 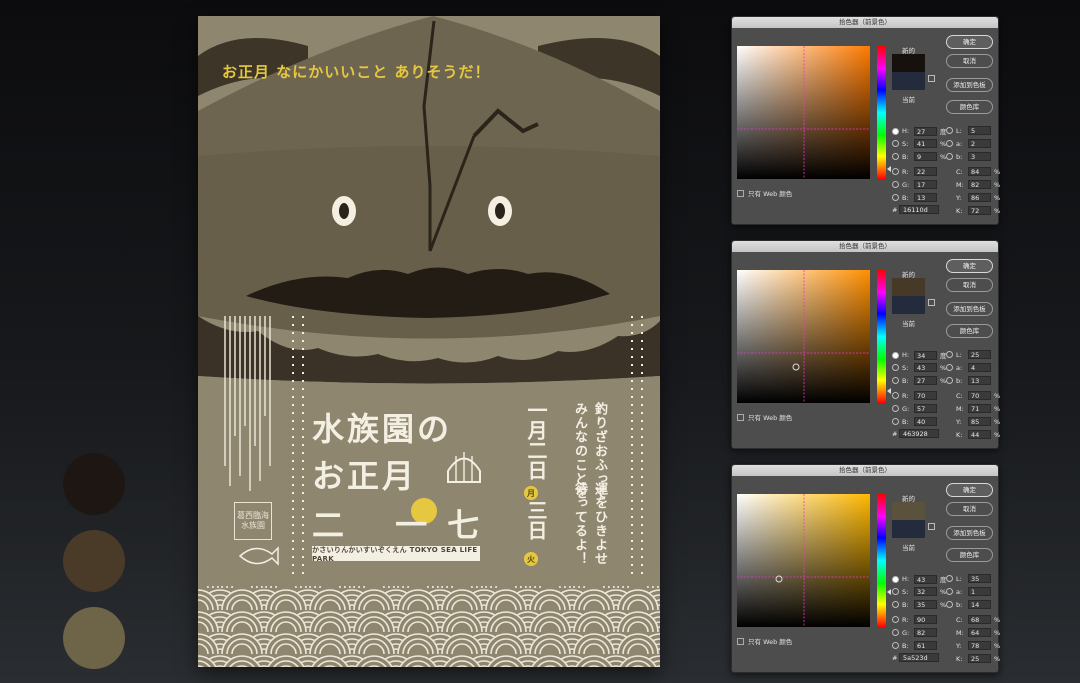 What do you see at coordinates (925, 395) in the screenshot?
I see `red-input: 70` at bounding box center [925, 395].